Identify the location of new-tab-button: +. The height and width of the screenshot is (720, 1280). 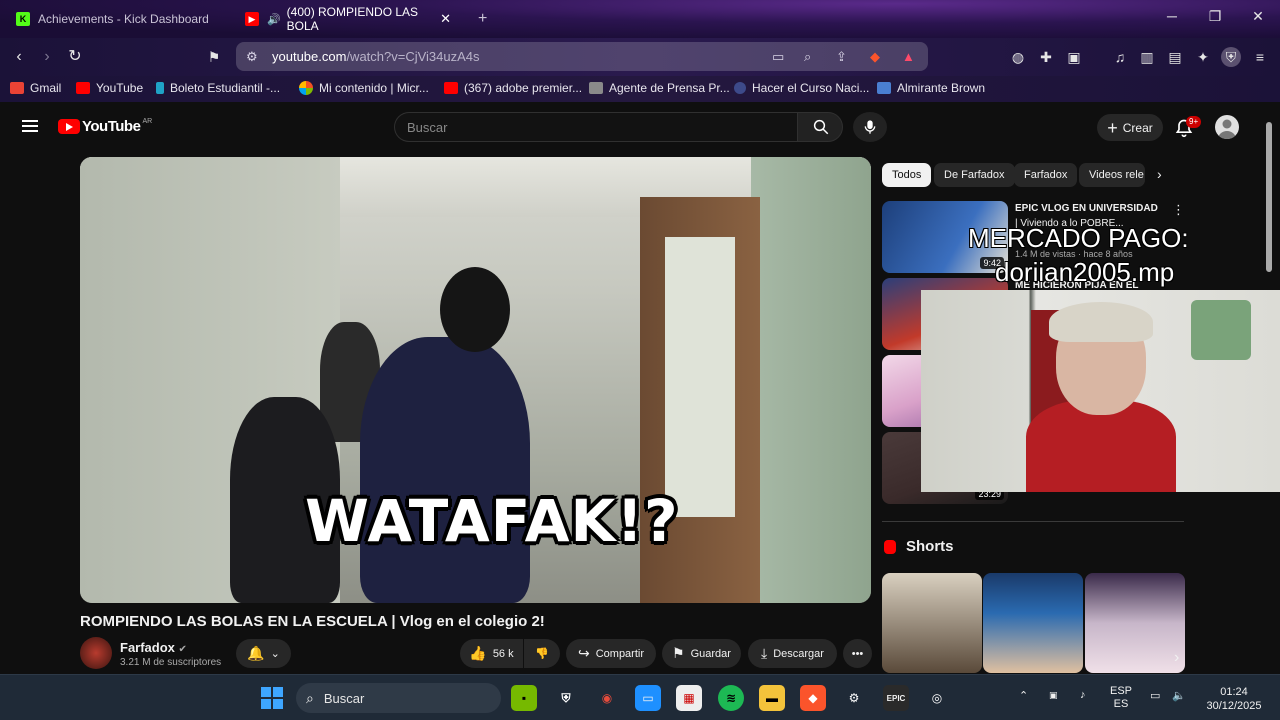
(479, 19).